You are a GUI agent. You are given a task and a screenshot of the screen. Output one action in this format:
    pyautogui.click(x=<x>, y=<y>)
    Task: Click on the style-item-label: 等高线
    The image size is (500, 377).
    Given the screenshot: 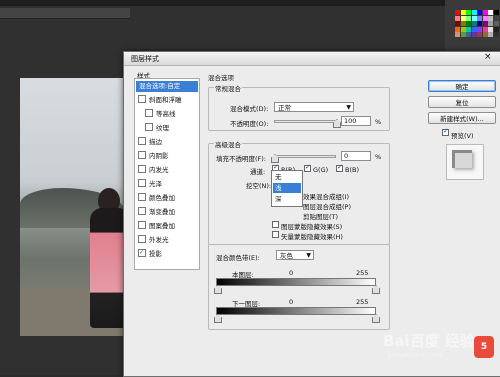 What is the action you would take?
    pyautogui.click(x=166, y=114)
    